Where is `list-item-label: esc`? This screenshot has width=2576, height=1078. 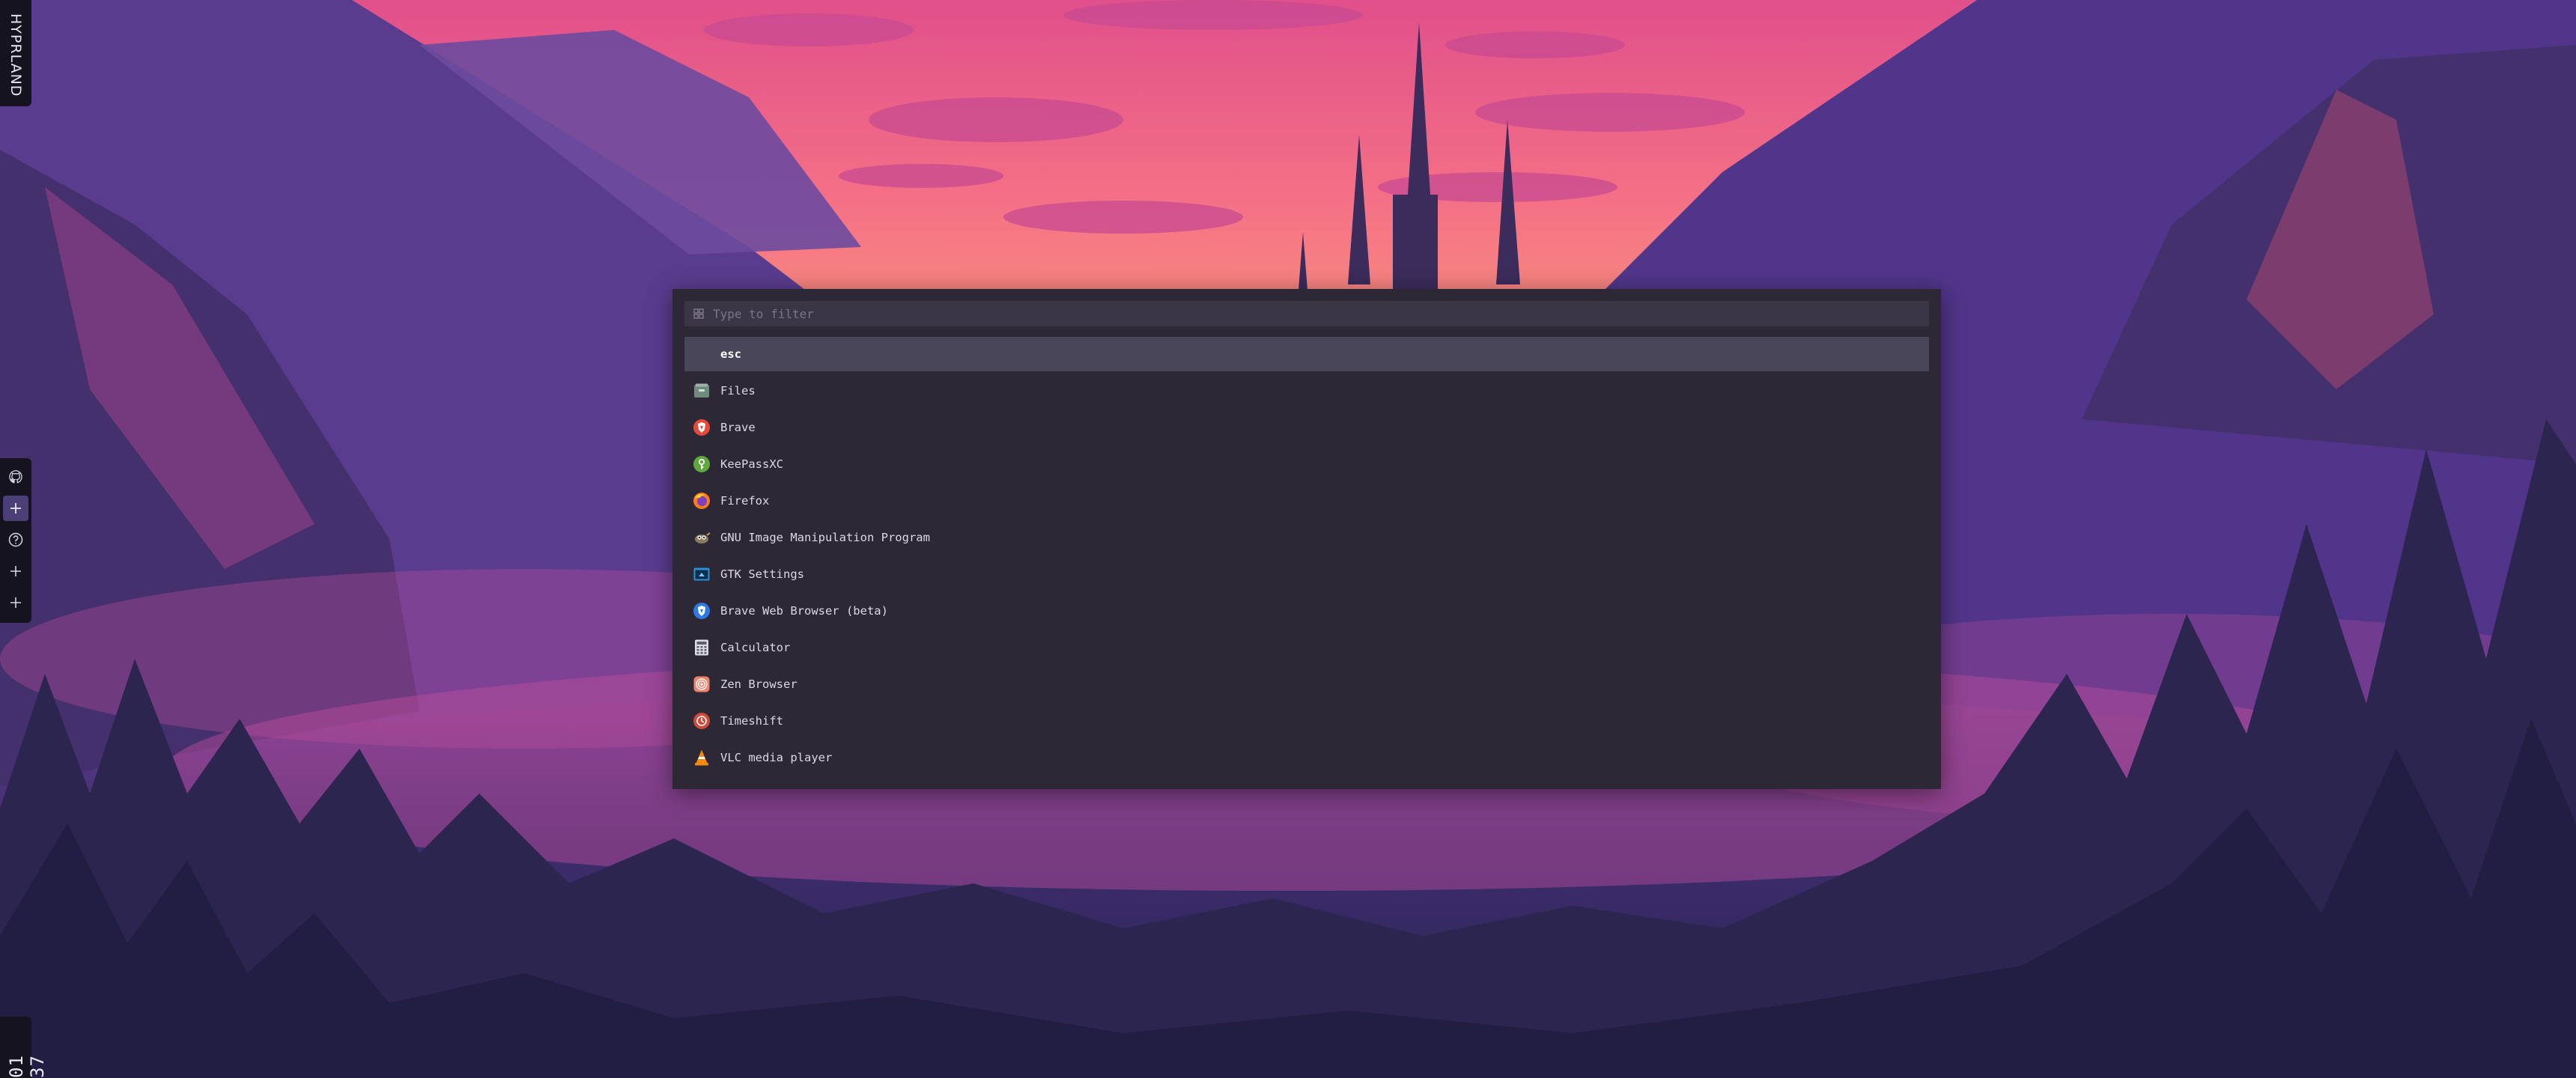 list-item-label: esc is located at coordinates (730, 354).